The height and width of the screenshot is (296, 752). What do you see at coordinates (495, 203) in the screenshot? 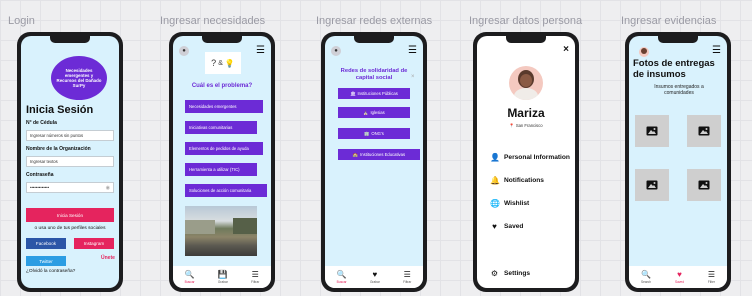
I see `globe-icon: 🌐` at bounding box center [495, 203].